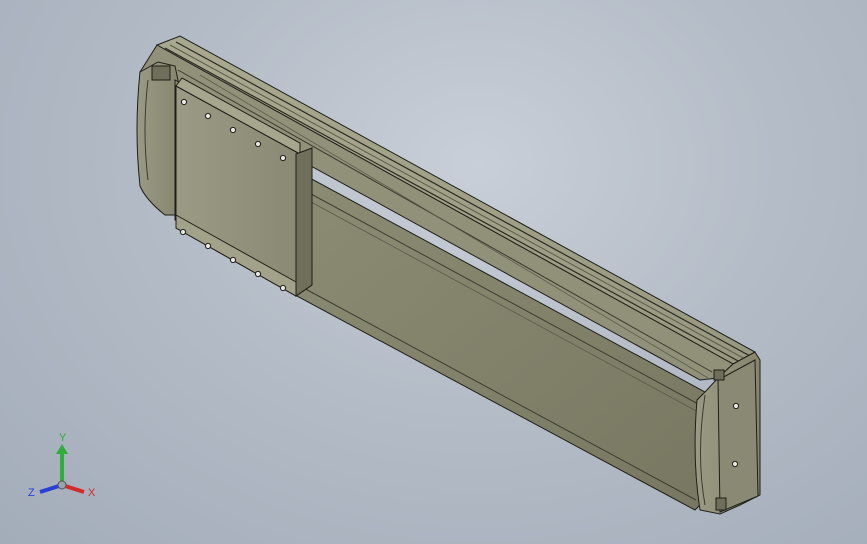  I want to click on reference-triad: Y X Z, so click(62, 465).